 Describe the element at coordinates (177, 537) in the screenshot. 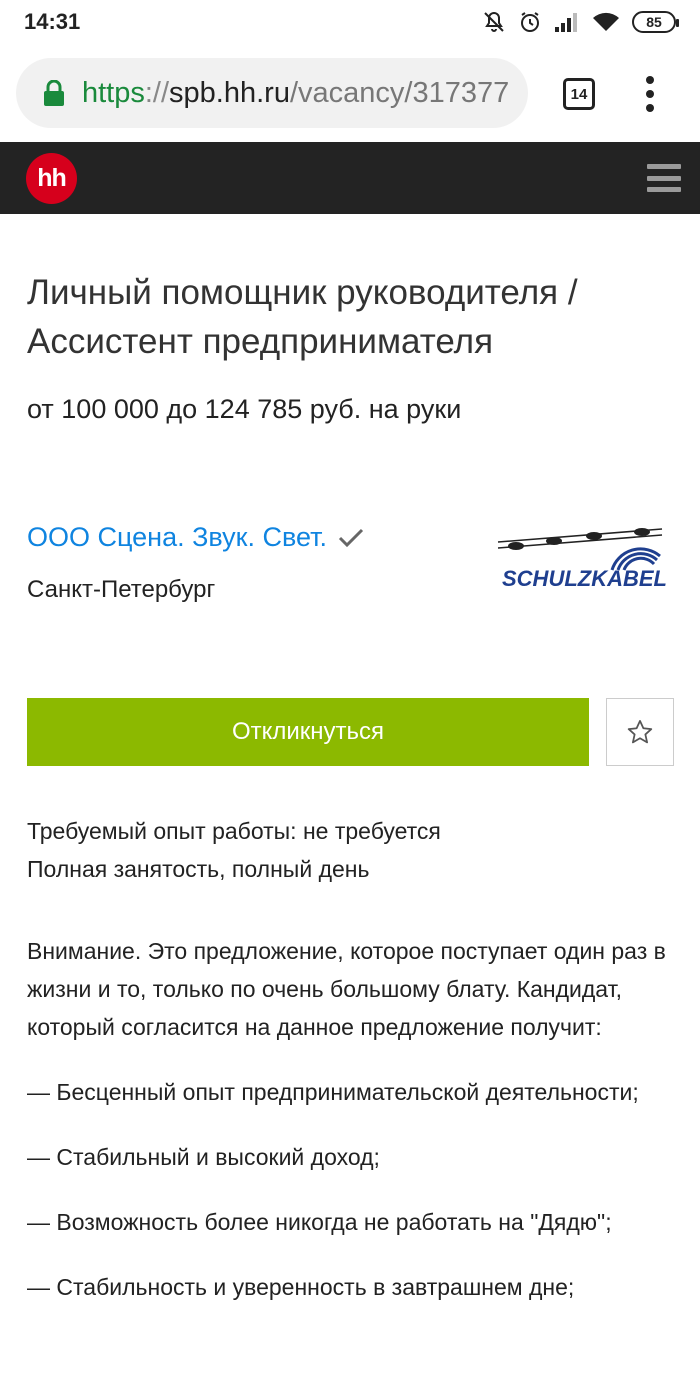

I see `company-link: ООО Сцена. Звук. Свет.` at that location.